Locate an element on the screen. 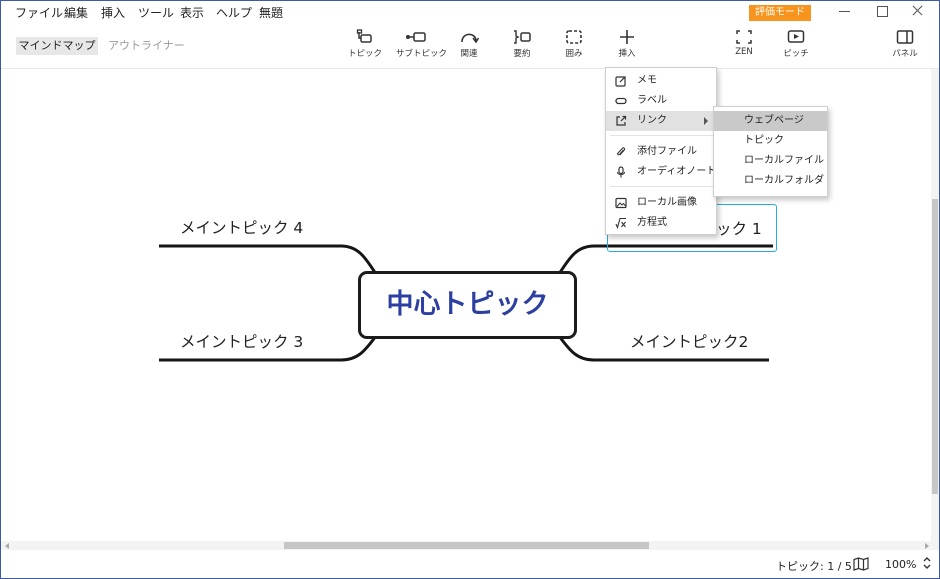 The width and height of the screenshot is (940, 579). menu-edit: 編集 is located at coordinates (76, 12).